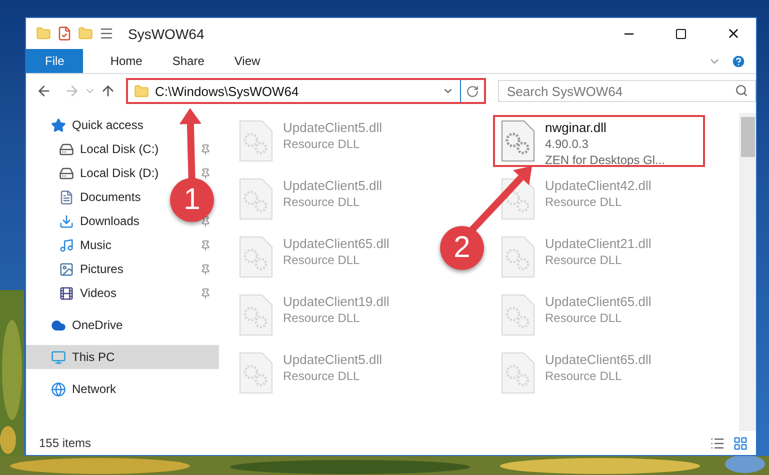  I want to click on large-icons-view-icon, so click(740, 443).